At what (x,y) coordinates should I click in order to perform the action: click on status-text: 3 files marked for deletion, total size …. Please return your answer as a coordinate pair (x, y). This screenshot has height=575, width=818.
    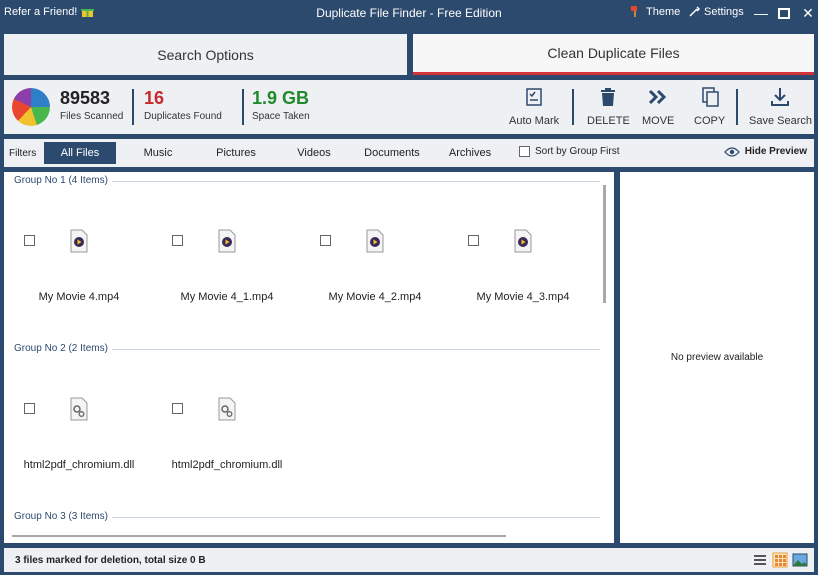
    Looking at the image, I should click on (110, 560).